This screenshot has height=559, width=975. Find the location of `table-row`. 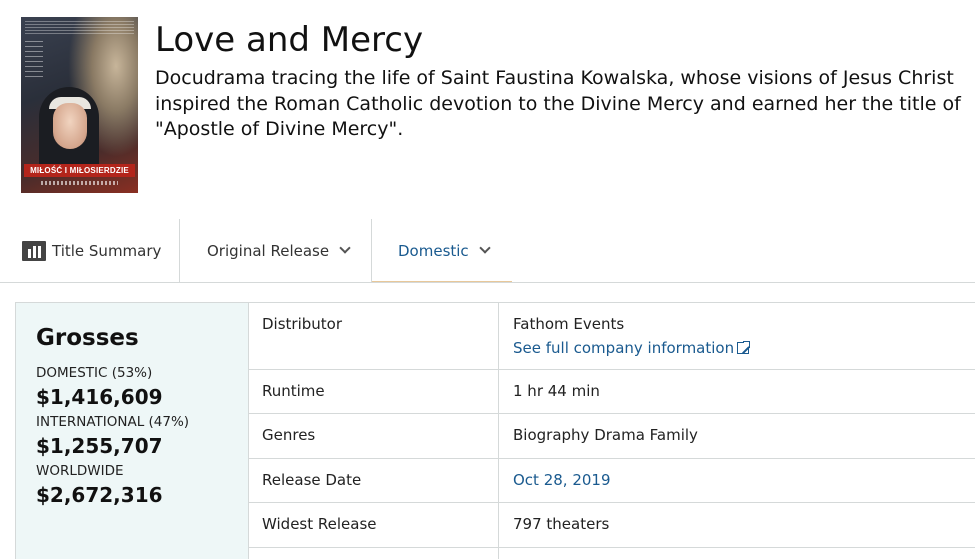

table-row is located at coordinates (612, 553).